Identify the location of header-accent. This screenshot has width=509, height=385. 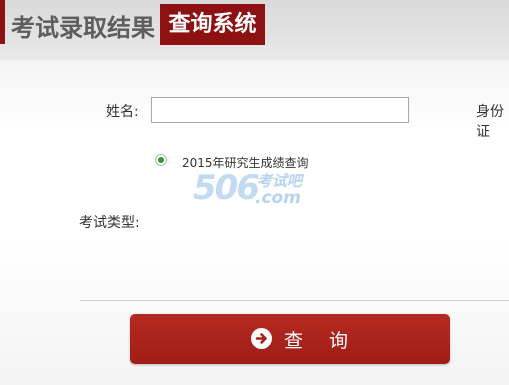
(2, 22).